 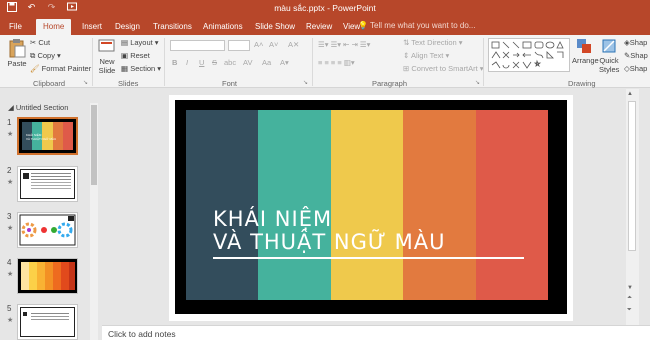 I want to click on slides-group-label: Slides, so click(x=128, y=83).